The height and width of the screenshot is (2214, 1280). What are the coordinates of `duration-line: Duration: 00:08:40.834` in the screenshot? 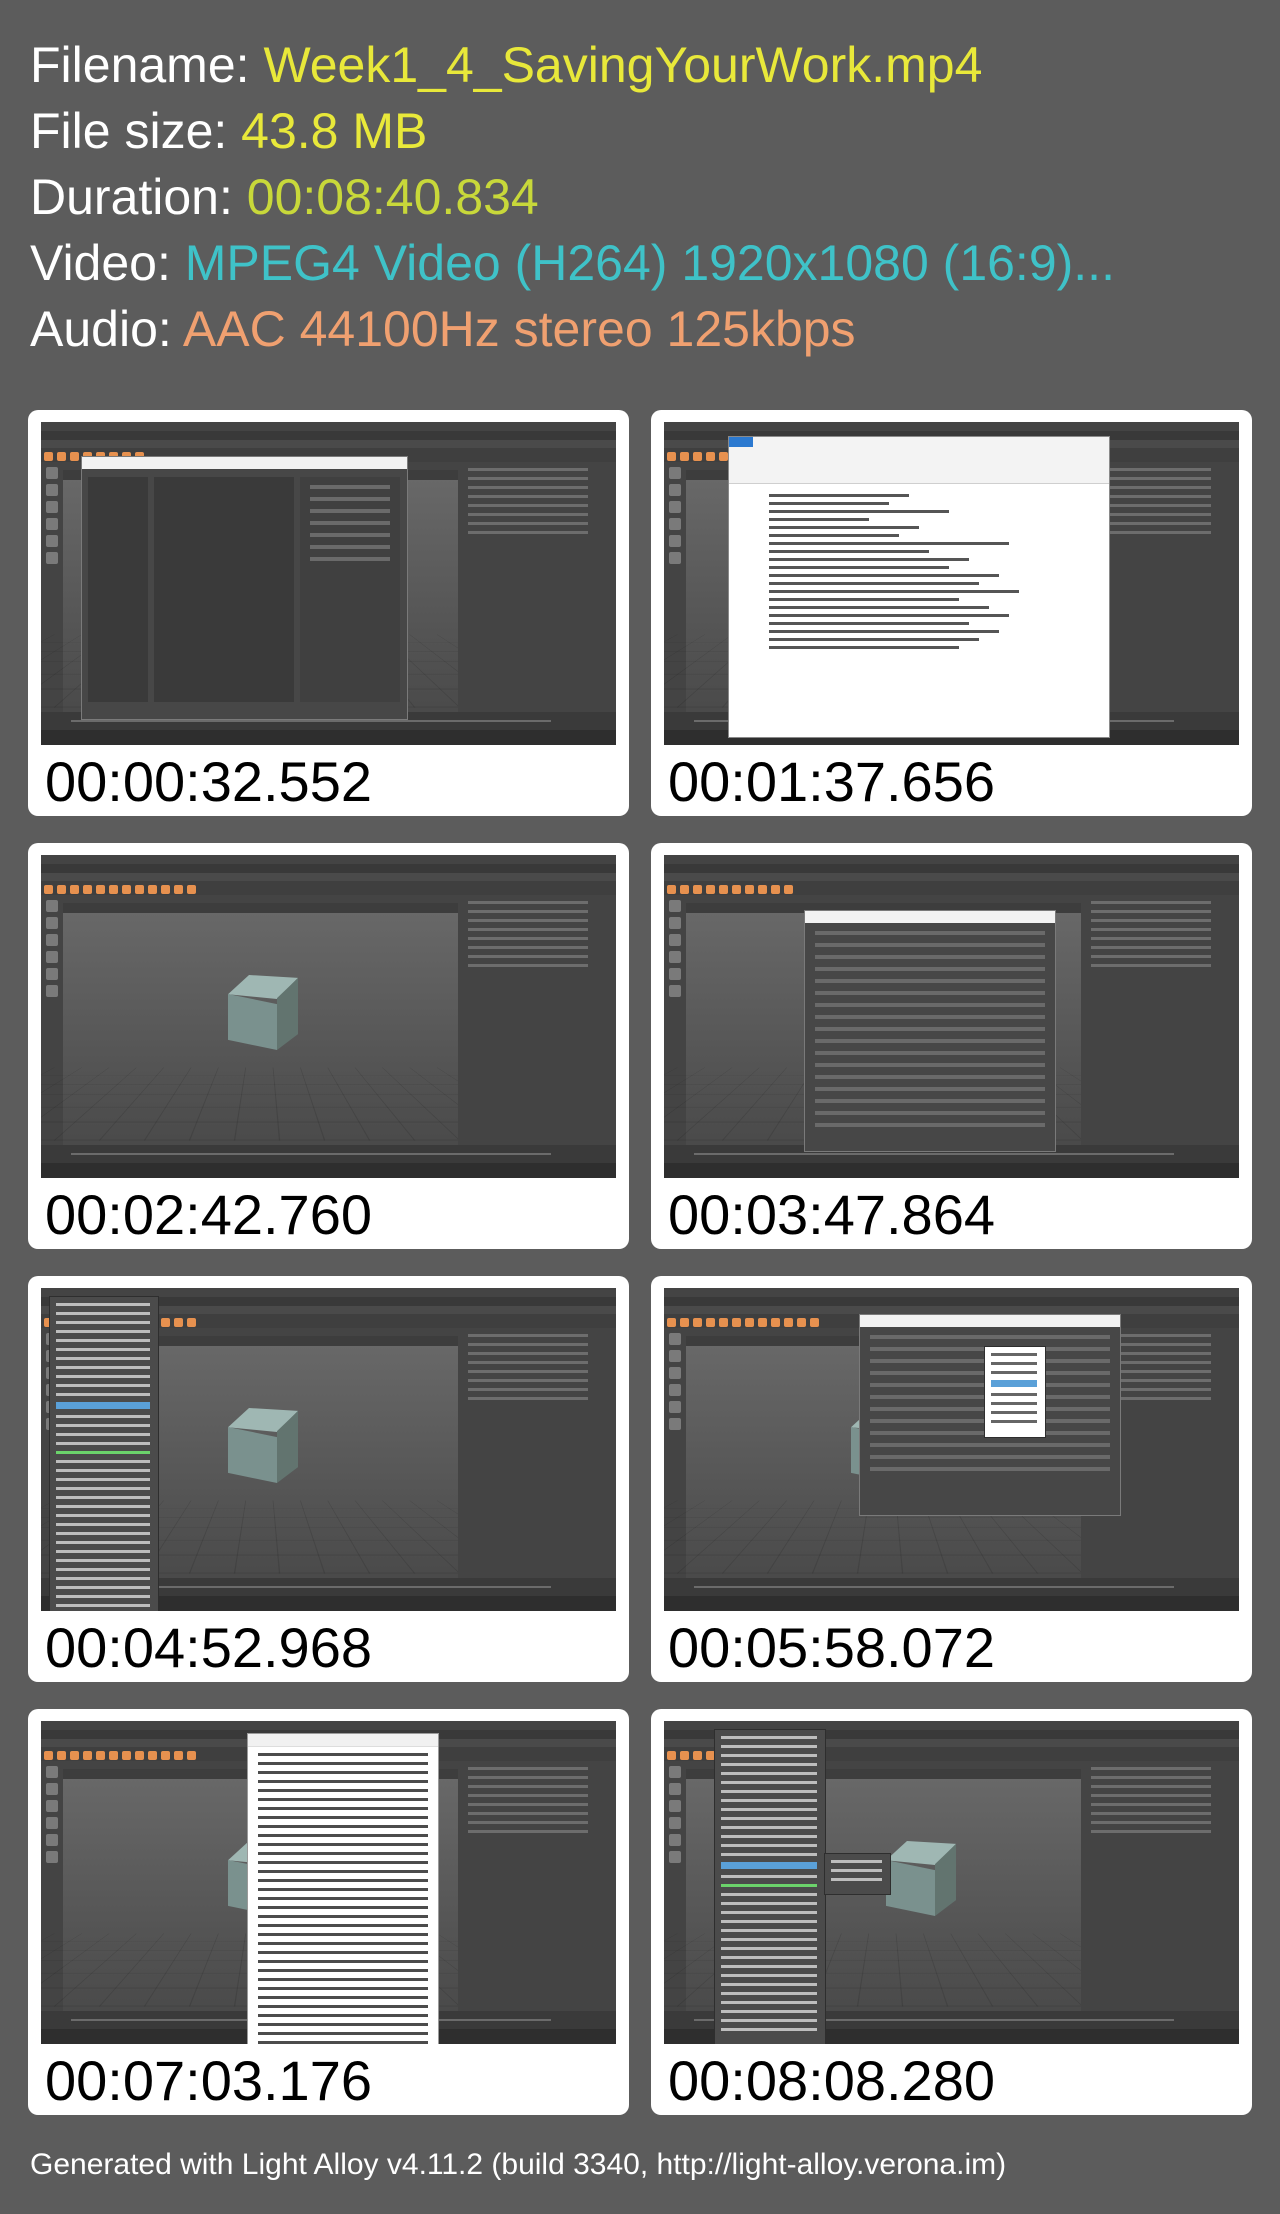 It's located at (572, 197).